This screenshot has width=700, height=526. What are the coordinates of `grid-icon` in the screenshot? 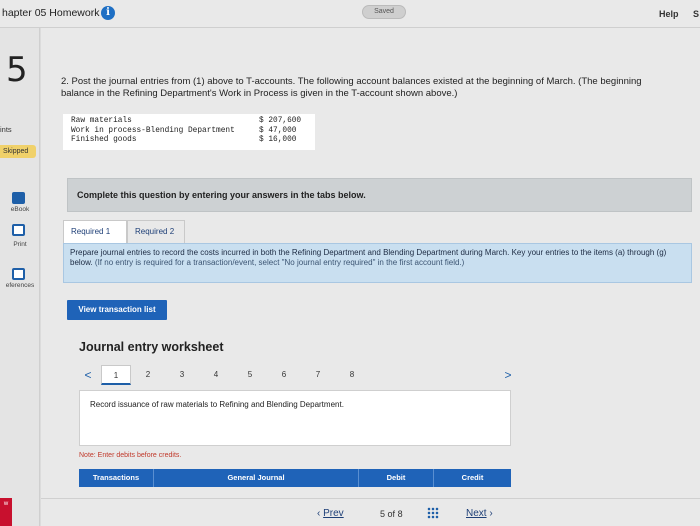 It's located at (433, 513).